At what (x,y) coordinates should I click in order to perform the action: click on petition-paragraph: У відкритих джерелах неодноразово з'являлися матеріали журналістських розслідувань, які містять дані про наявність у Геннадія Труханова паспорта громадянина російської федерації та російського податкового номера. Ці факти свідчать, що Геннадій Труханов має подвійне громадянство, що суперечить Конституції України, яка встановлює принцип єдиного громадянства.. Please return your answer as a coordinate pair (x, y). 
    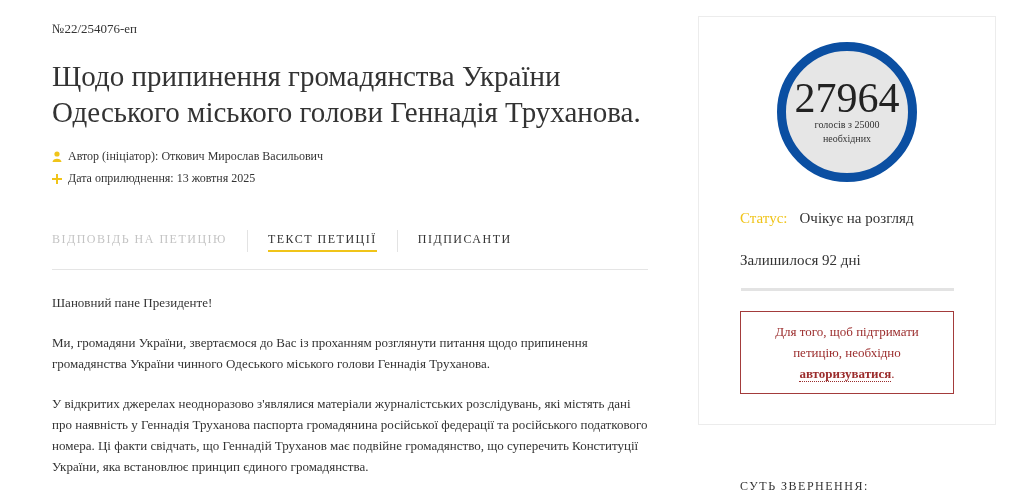
    Looking at the image, I should click on (350, 435).